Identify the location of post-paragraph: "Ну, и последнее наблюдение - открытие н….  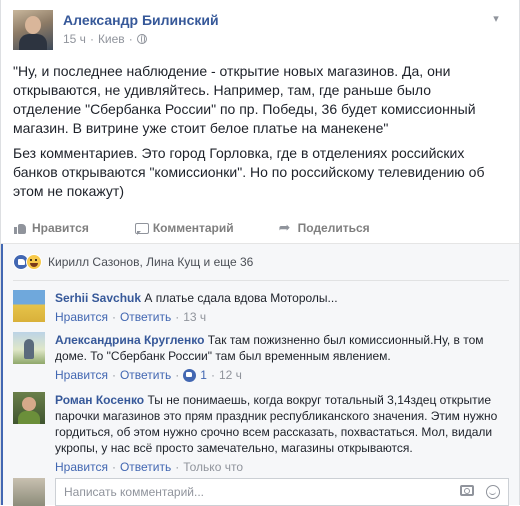
(244, 99).